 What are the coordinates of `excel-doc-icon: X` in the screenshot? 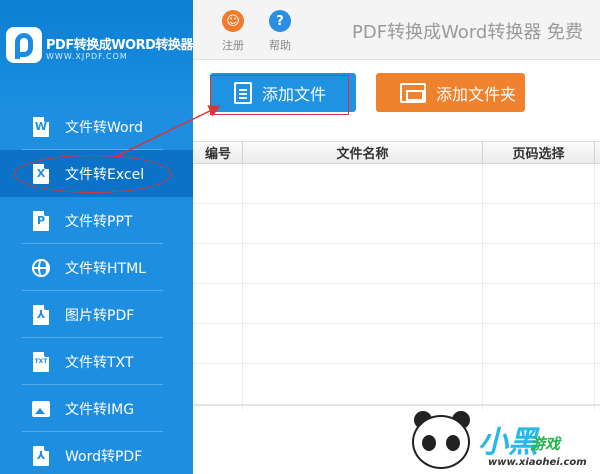 It's located at (41, 173).